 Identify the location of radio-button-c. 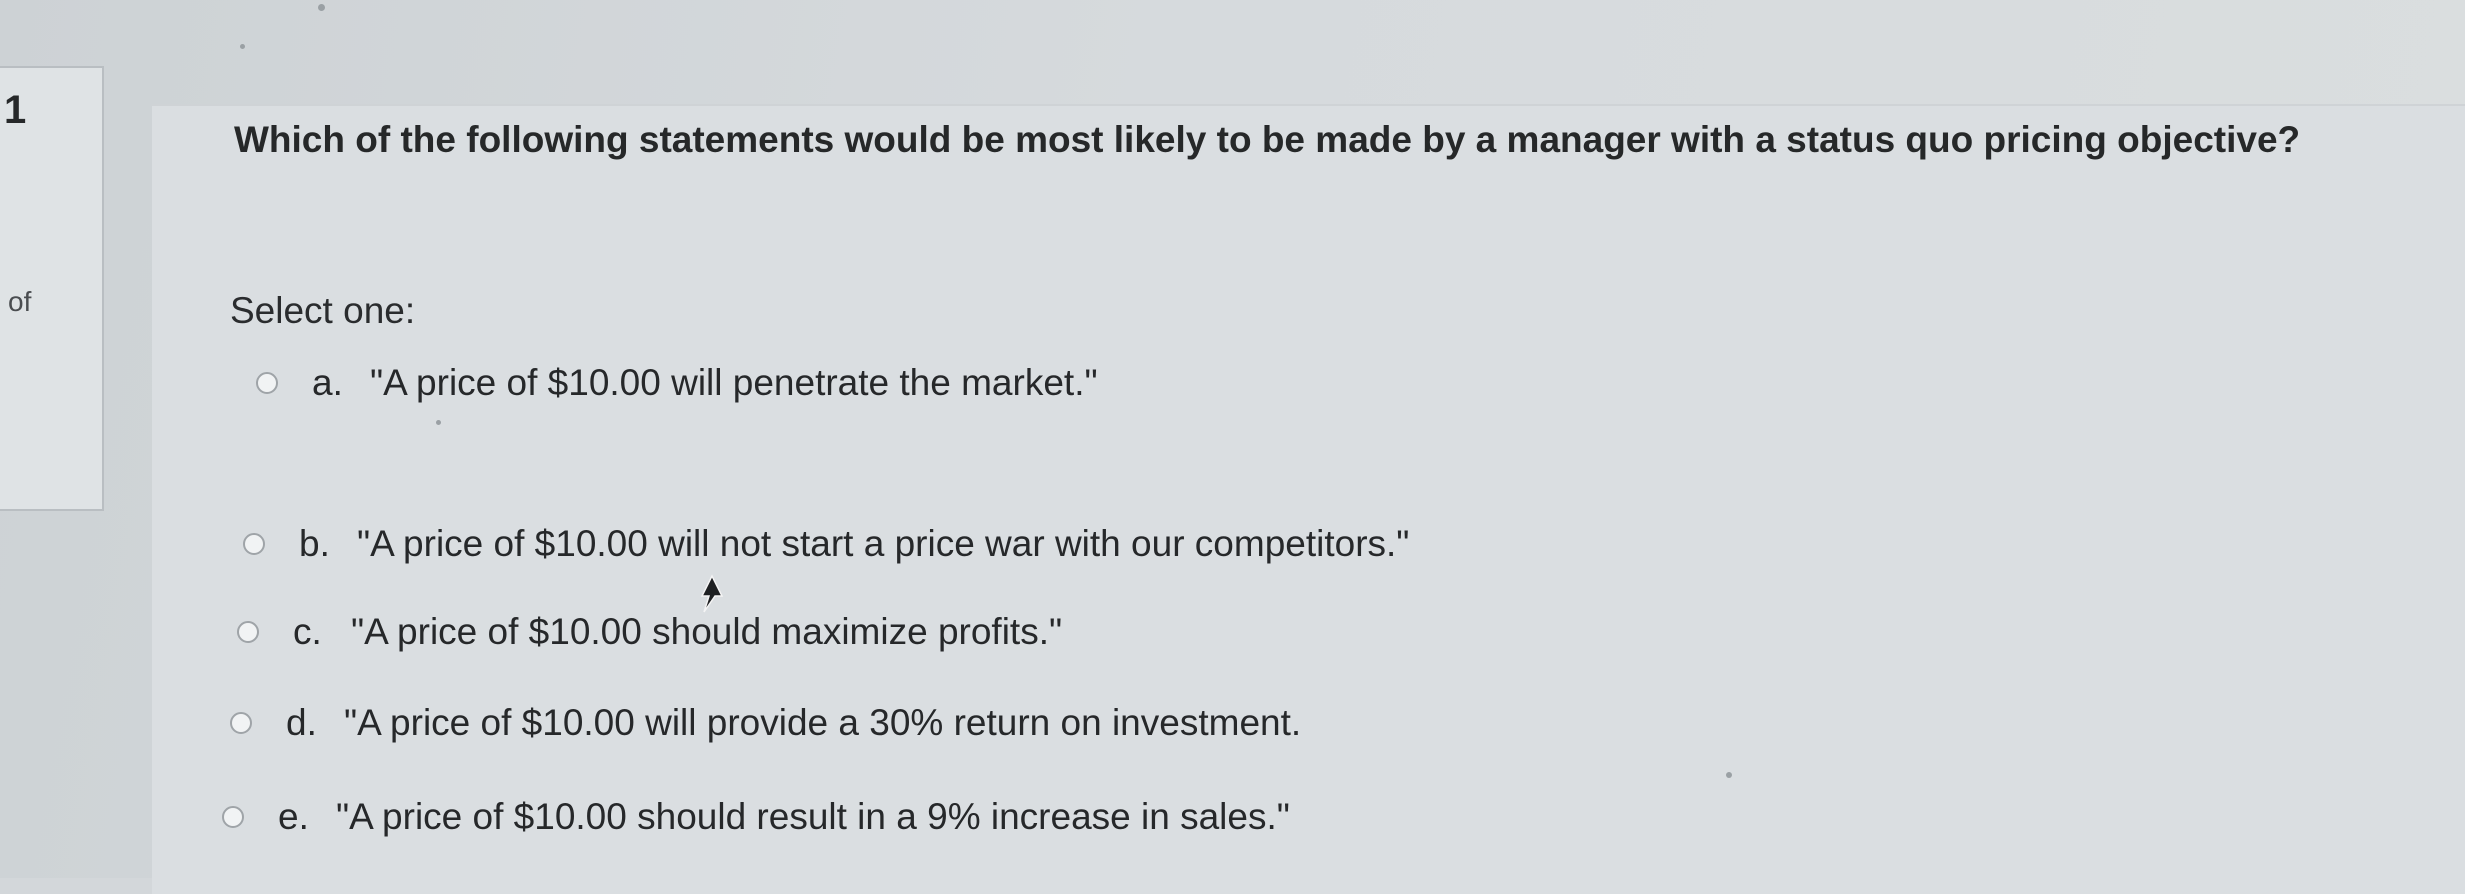
(248, 632).